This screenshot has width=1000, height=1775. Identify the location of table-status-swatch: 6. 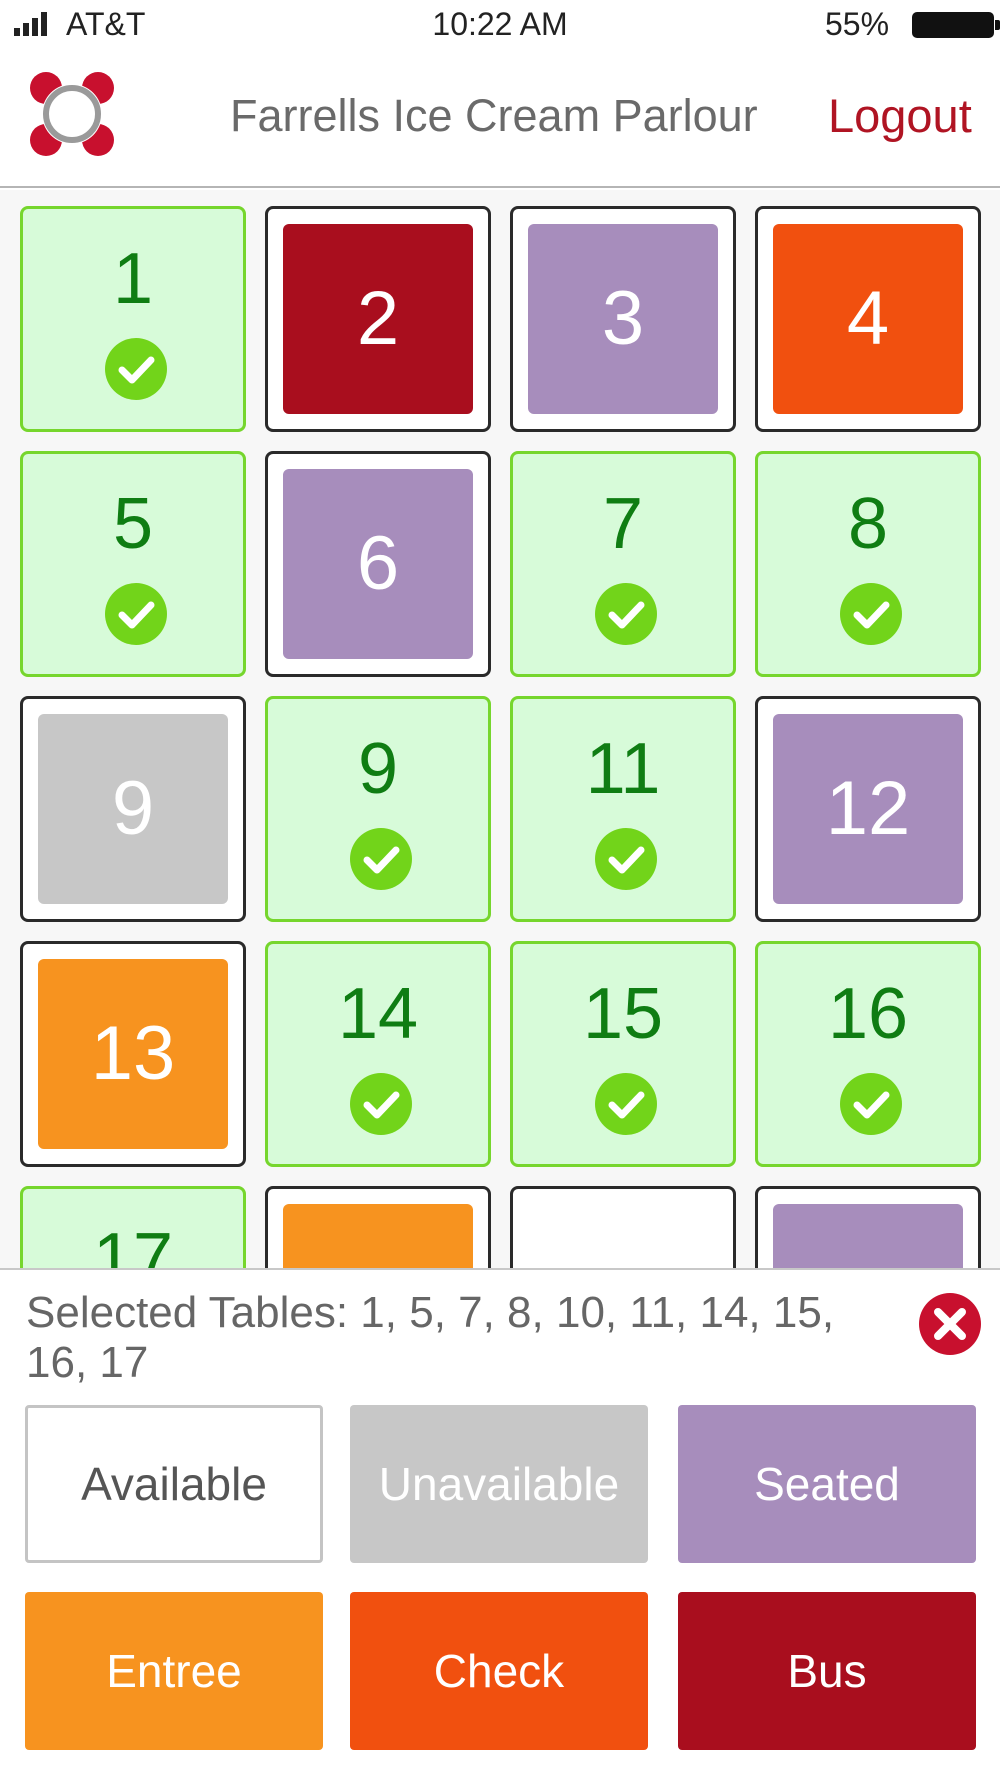
(378, 564).